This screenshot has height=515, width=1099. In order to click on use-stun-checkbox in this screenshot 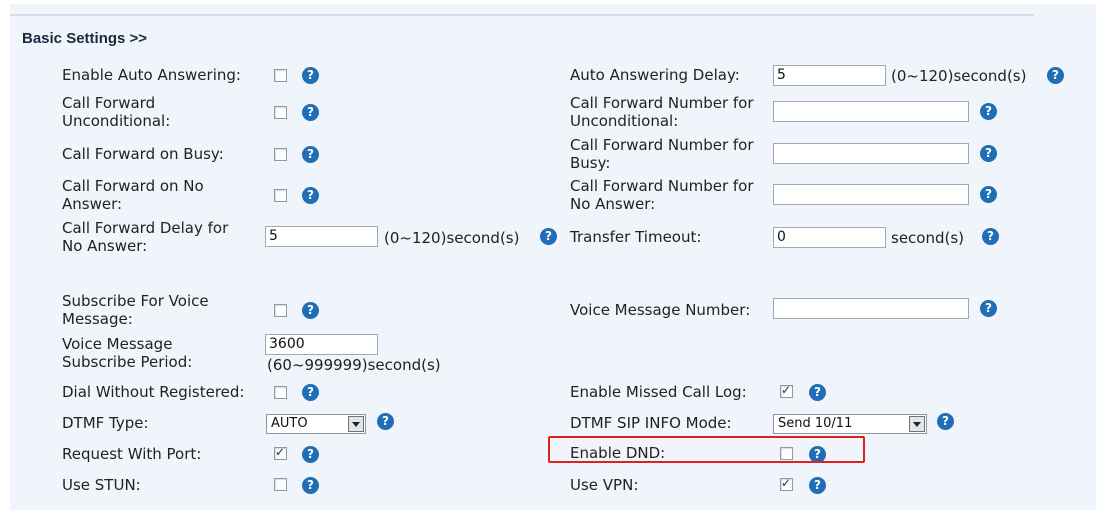, I will do `click(280, 484)`.